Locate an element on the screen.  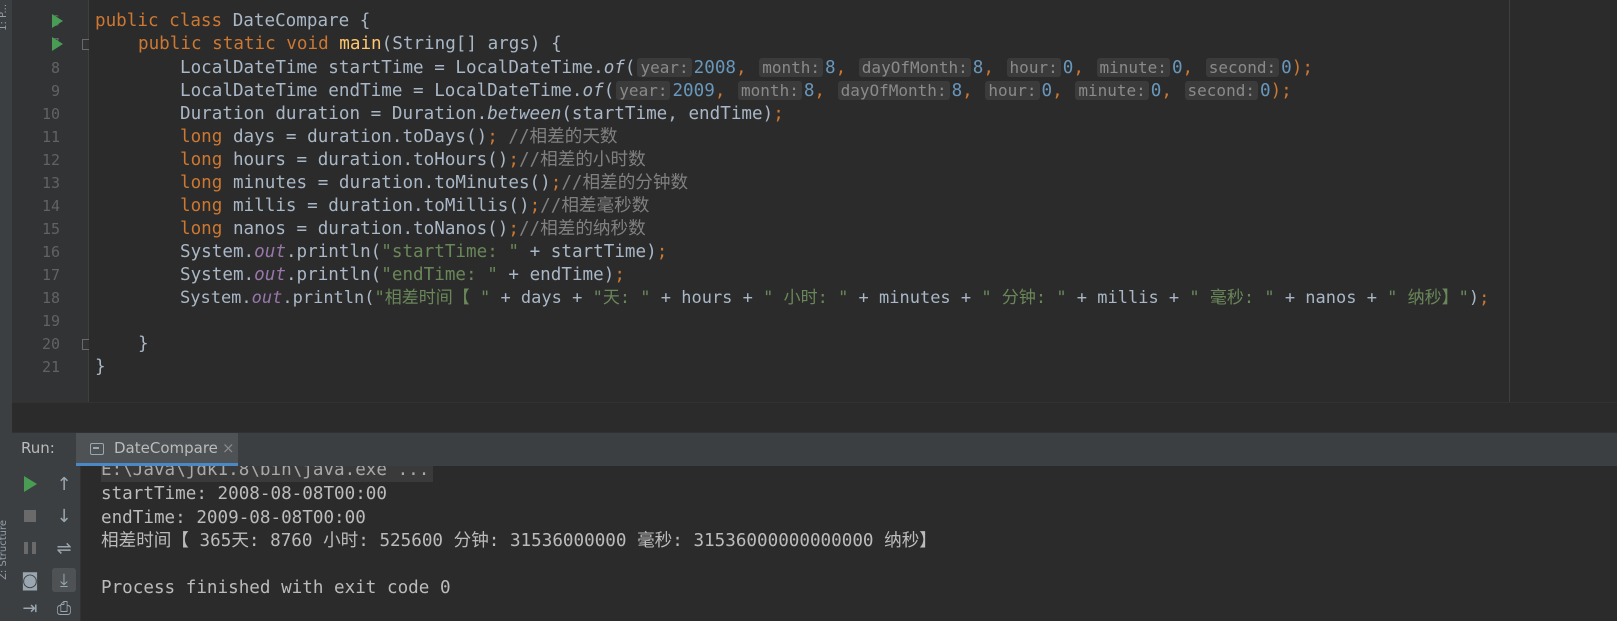
print-icon: ⎙ is located at coordinates (64, 608).